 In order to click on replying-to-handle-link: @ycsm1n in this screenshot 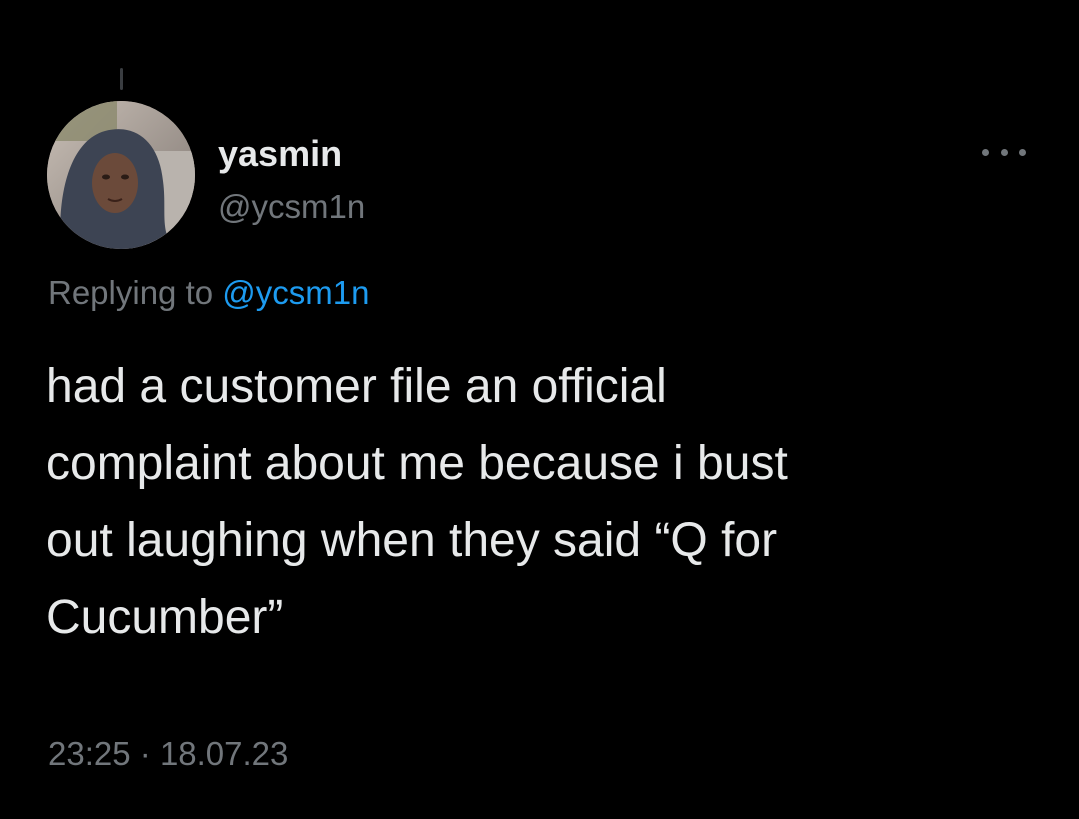, I will do `click(295, 292)`.